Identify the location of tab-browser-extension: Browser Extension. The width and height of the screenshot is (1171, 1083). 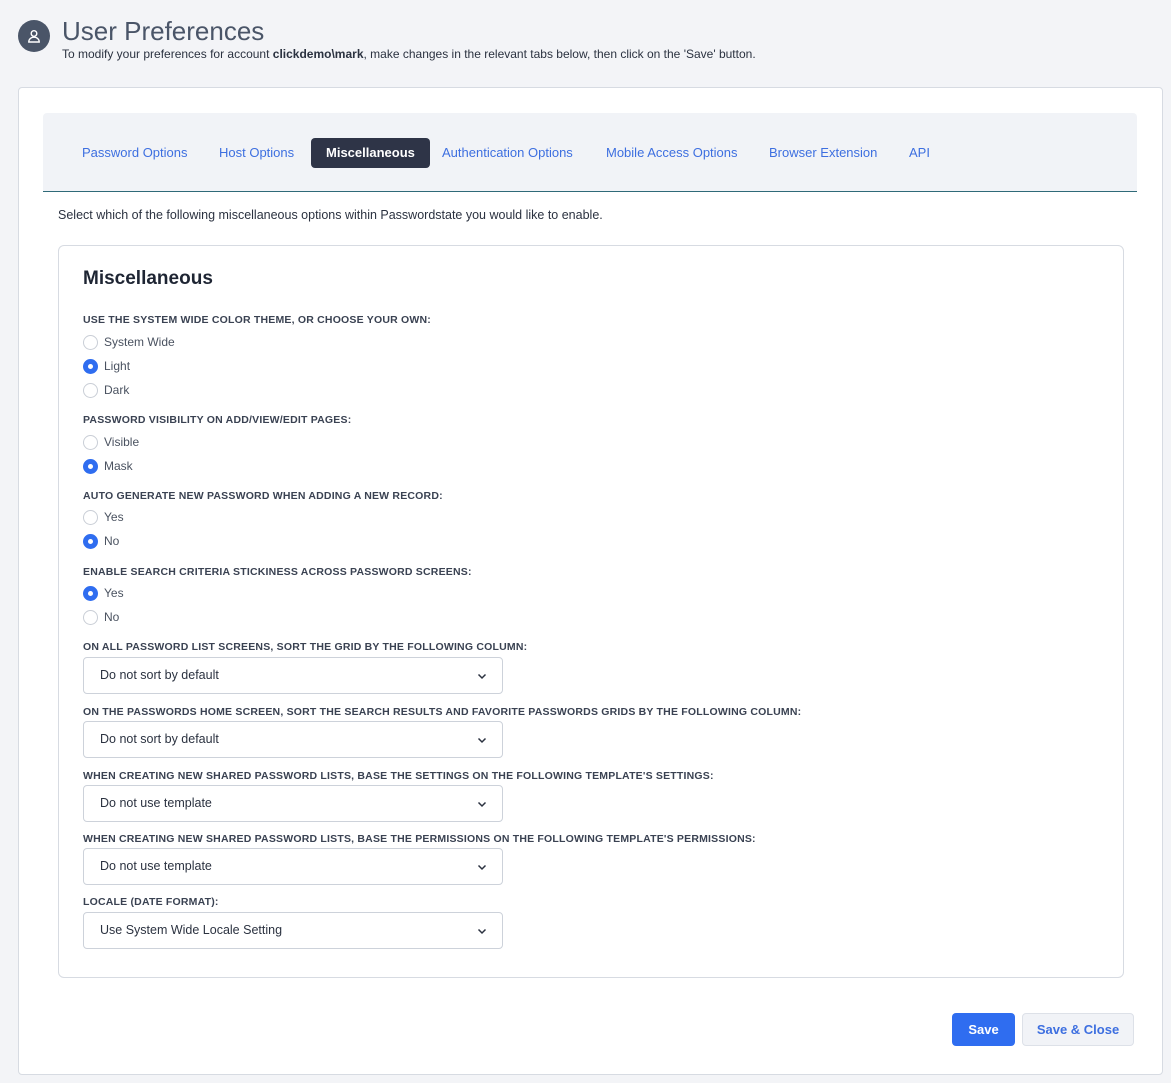
(823, 153).